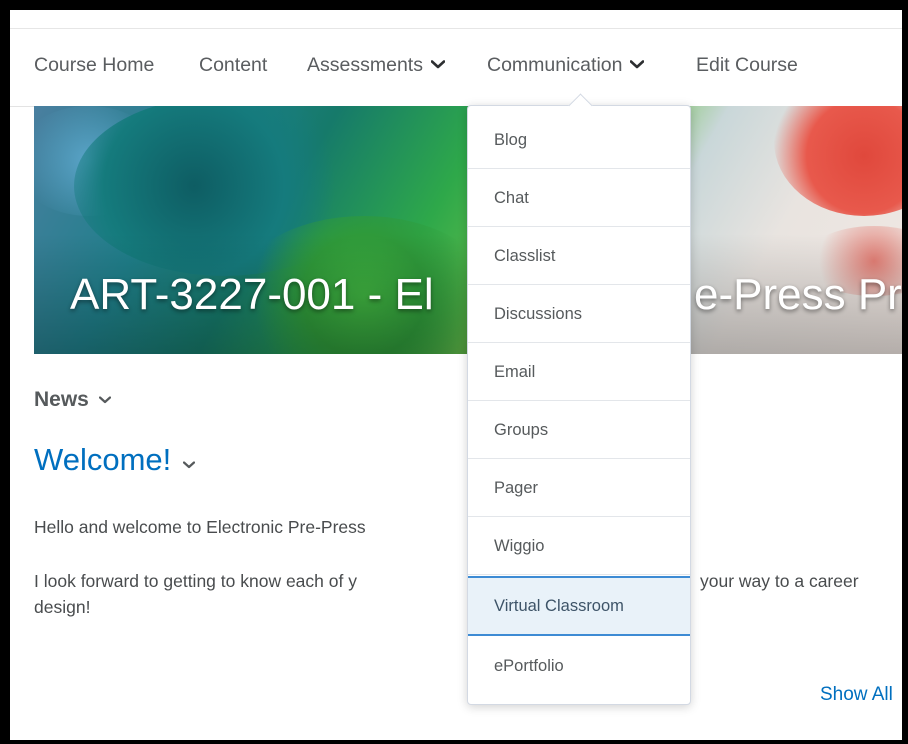  I want to click on news-item-title: Welcome!, so click(115, 460).